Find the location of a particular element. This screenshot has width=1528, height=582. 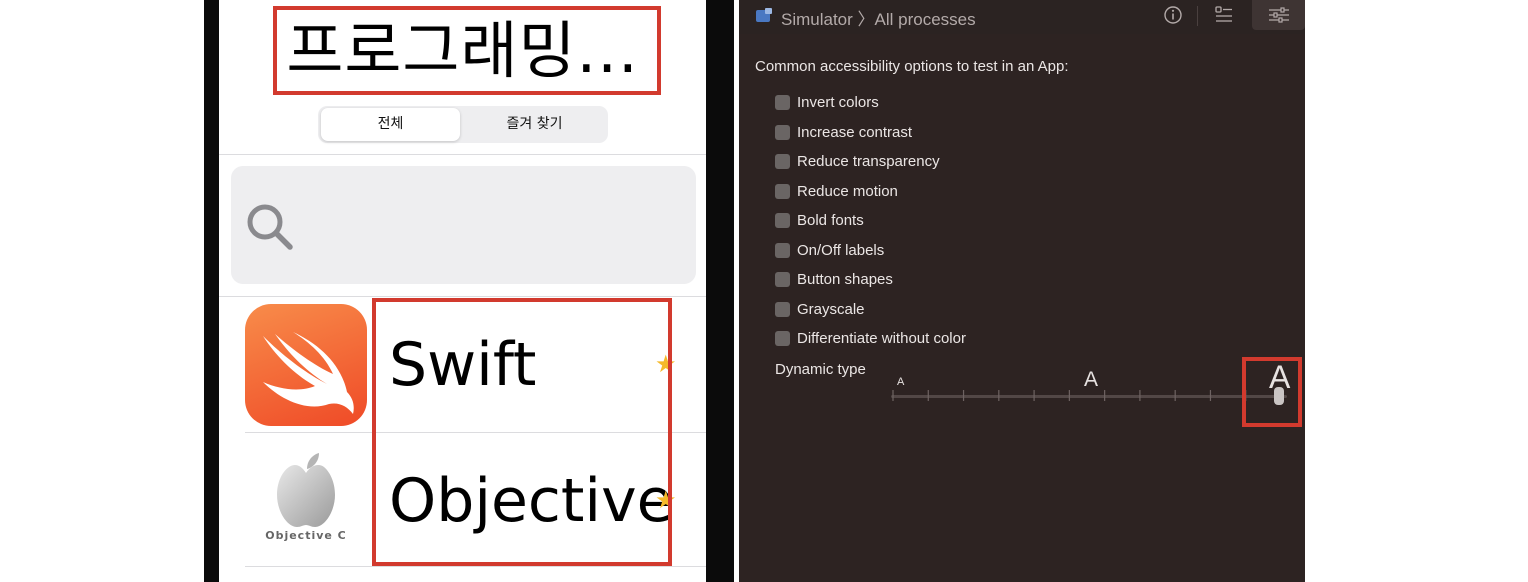

segmented-control: 전체 즐겨 찾기 is located at coordinates (463, 124).